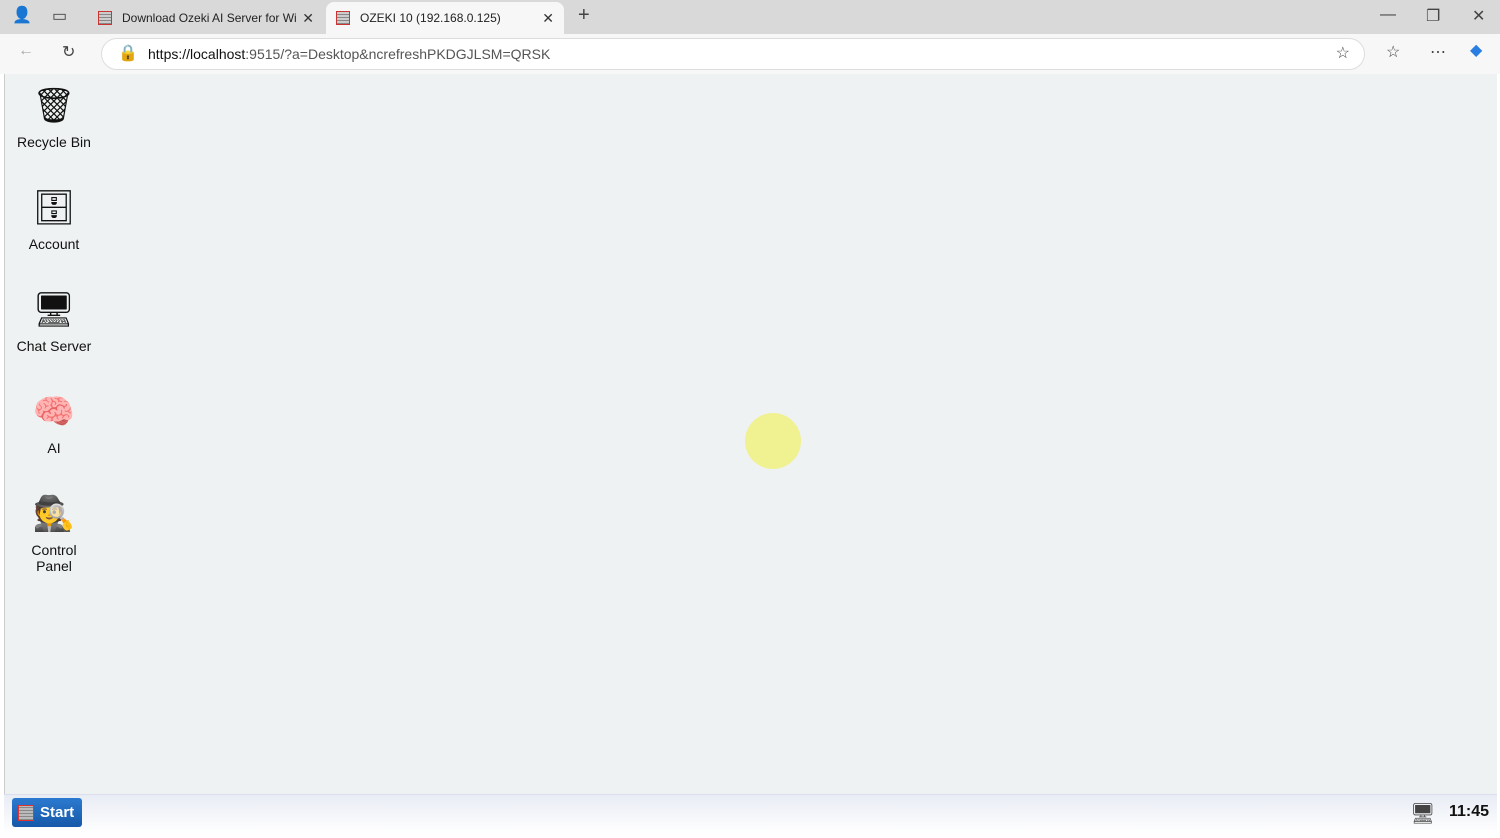  Describe the element at coordinates (1433, 16) in the screenshot. I see `restore-icon: ❐` at that location.